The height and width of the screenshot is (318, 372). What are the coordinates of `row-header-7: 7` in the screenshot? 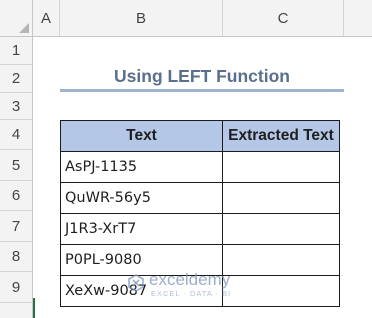 It's located at (16, 226).